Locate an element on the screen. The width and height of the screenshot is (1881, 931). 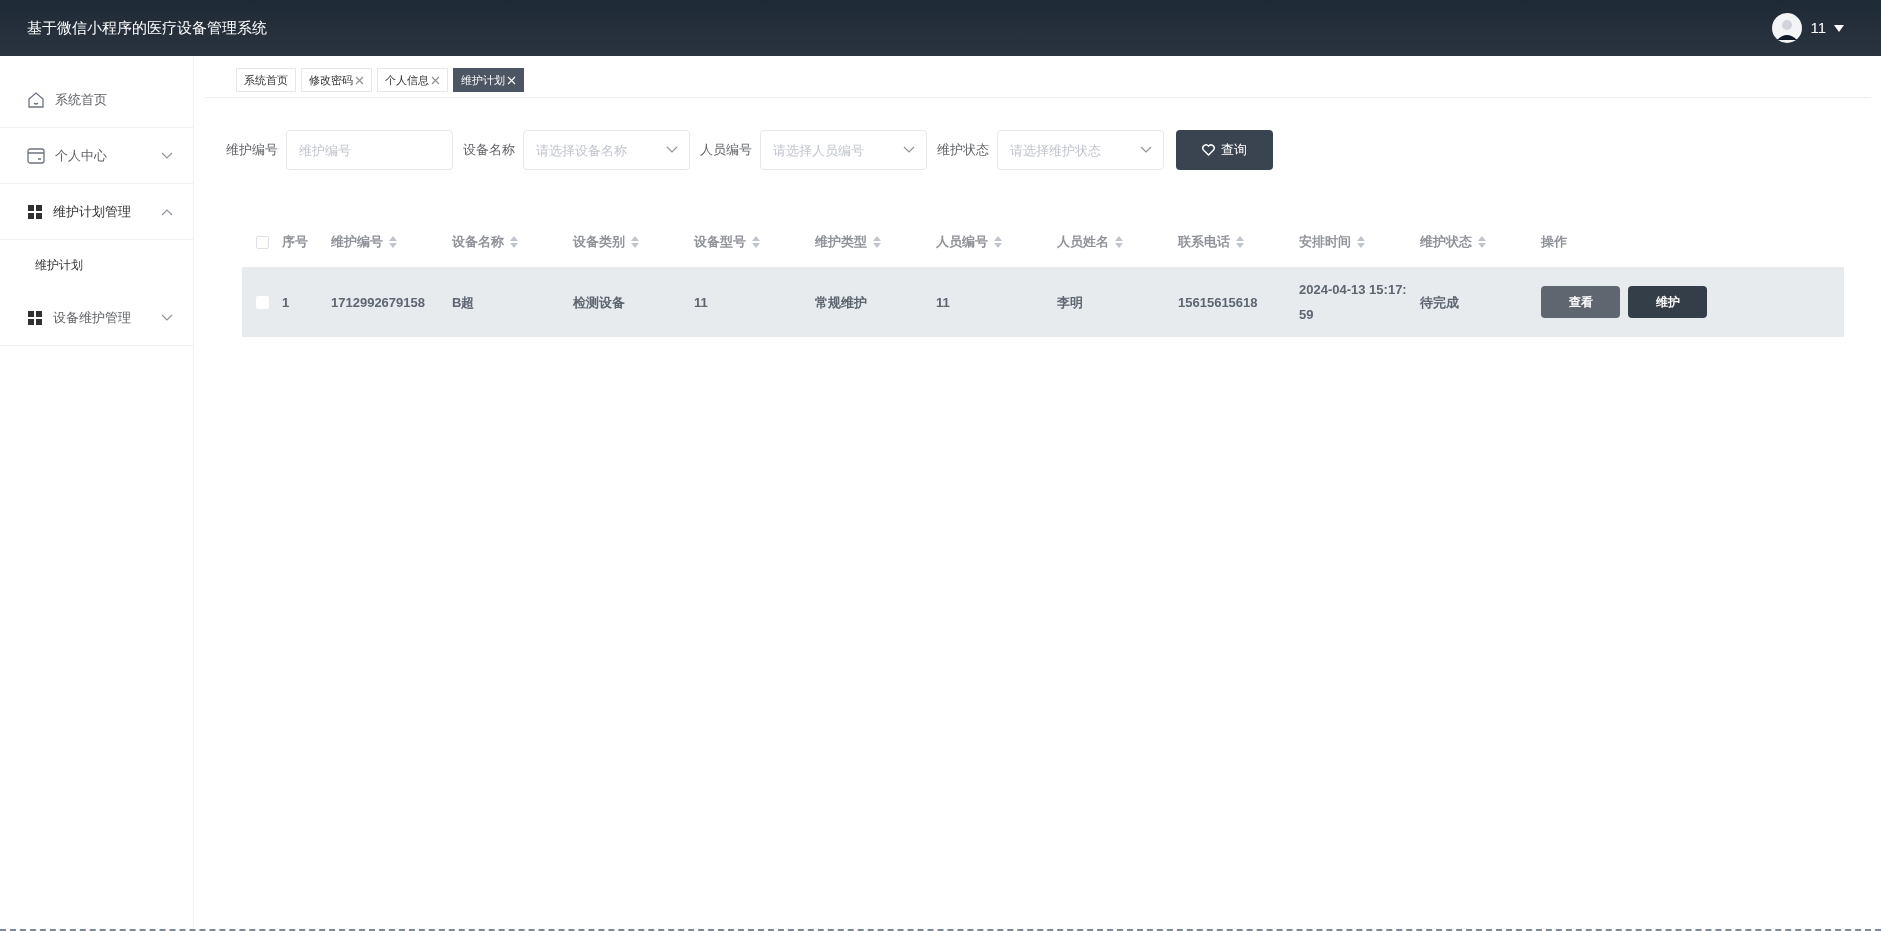
card-icon is located at coordinates (36, 155).